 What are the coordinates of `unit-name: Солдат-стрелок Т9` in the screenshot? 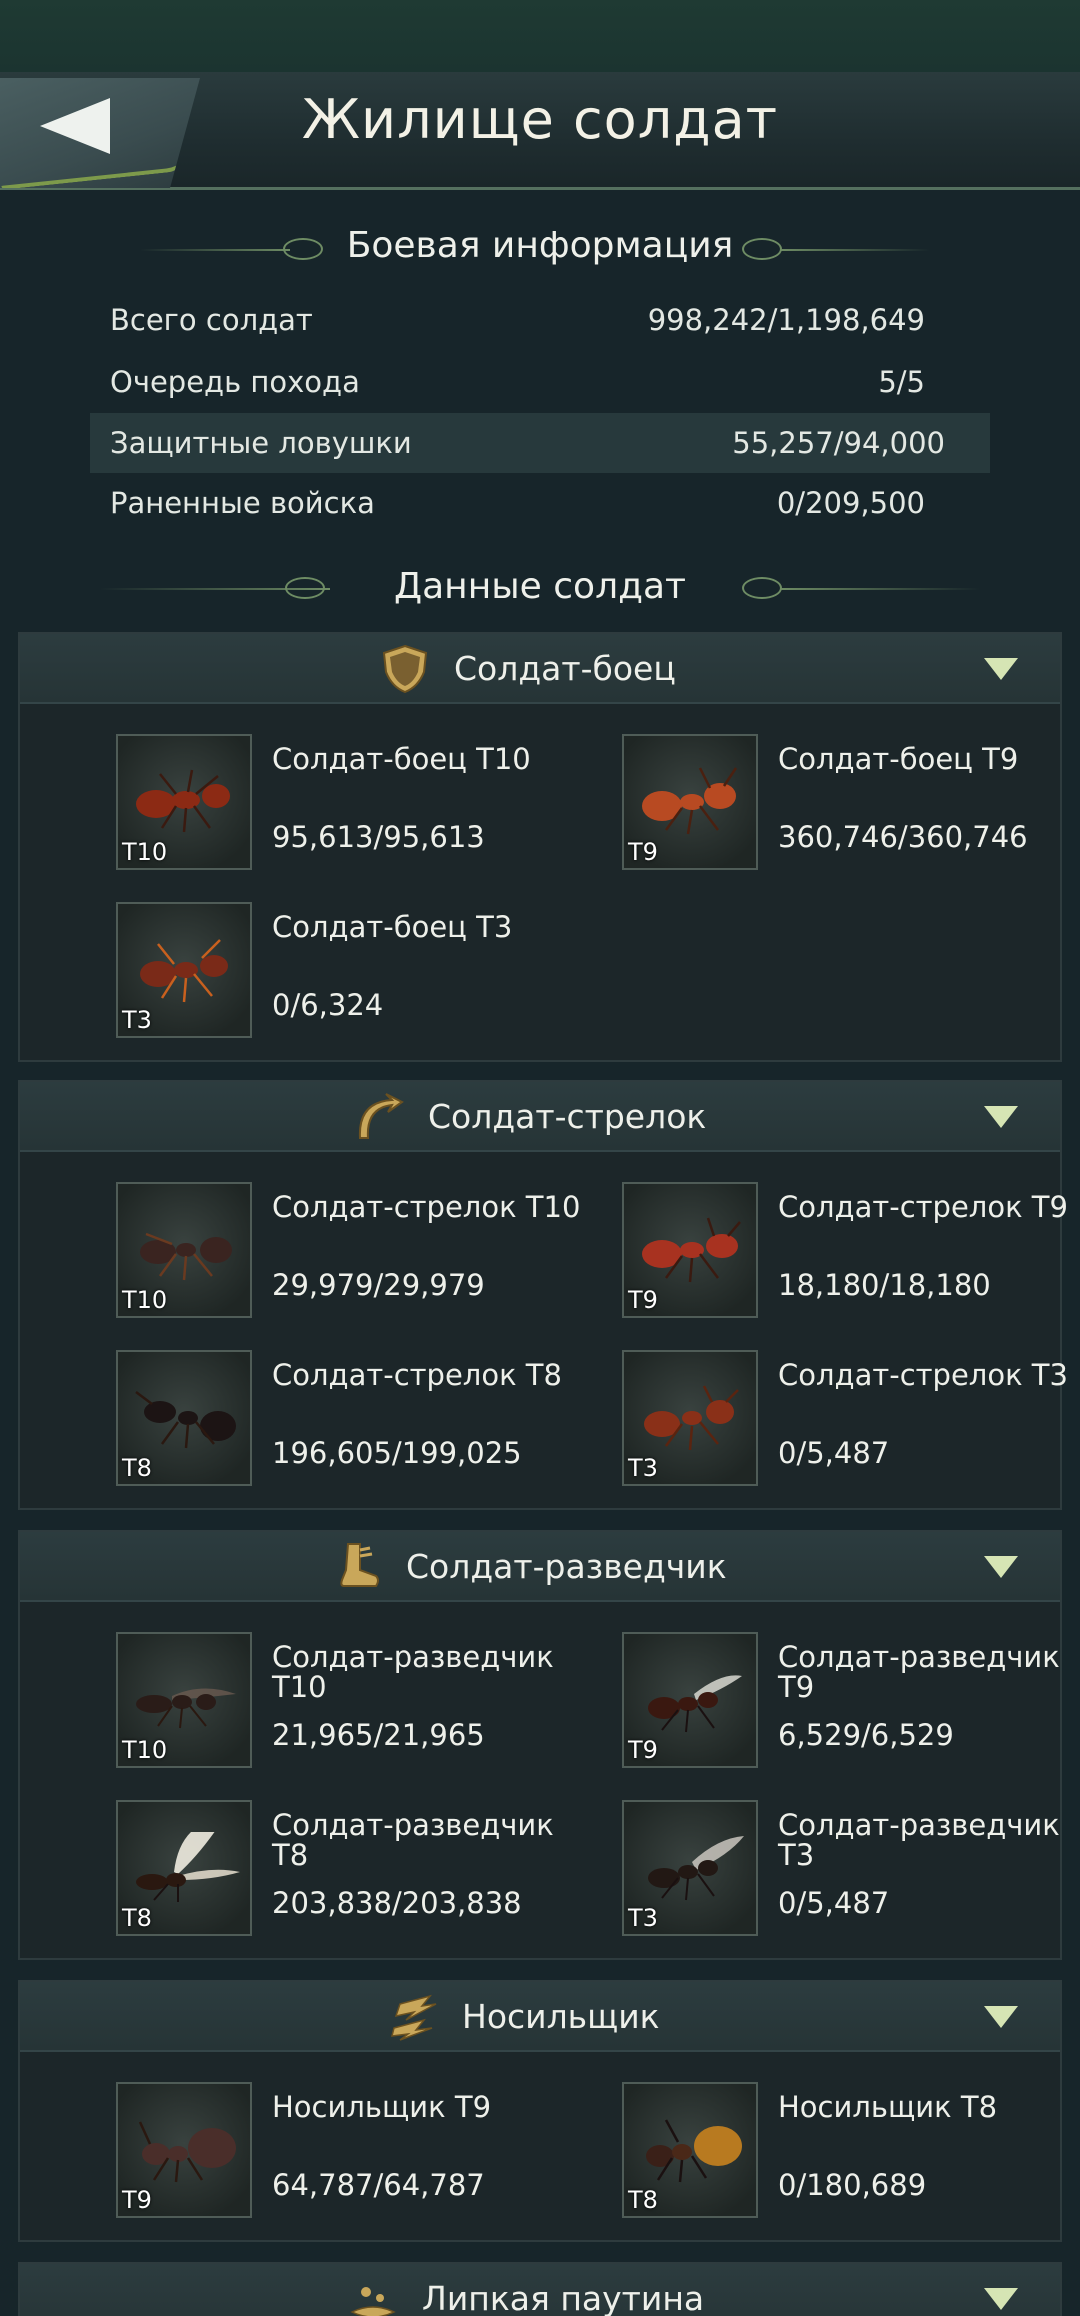 It's located at (923, 1207).